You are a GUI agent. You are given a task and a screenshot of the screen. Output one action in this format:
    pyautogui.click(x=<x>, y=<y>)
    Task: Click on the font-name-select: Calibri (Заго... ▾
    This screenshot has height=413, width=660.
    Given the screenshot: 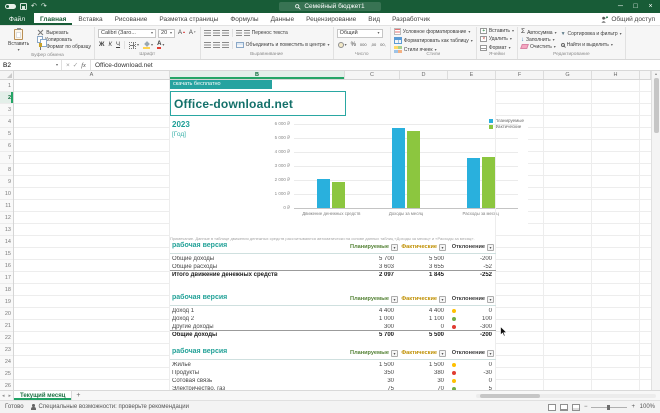 What is the action you would take?
    pyautogui.click(x=127, y=33)
    